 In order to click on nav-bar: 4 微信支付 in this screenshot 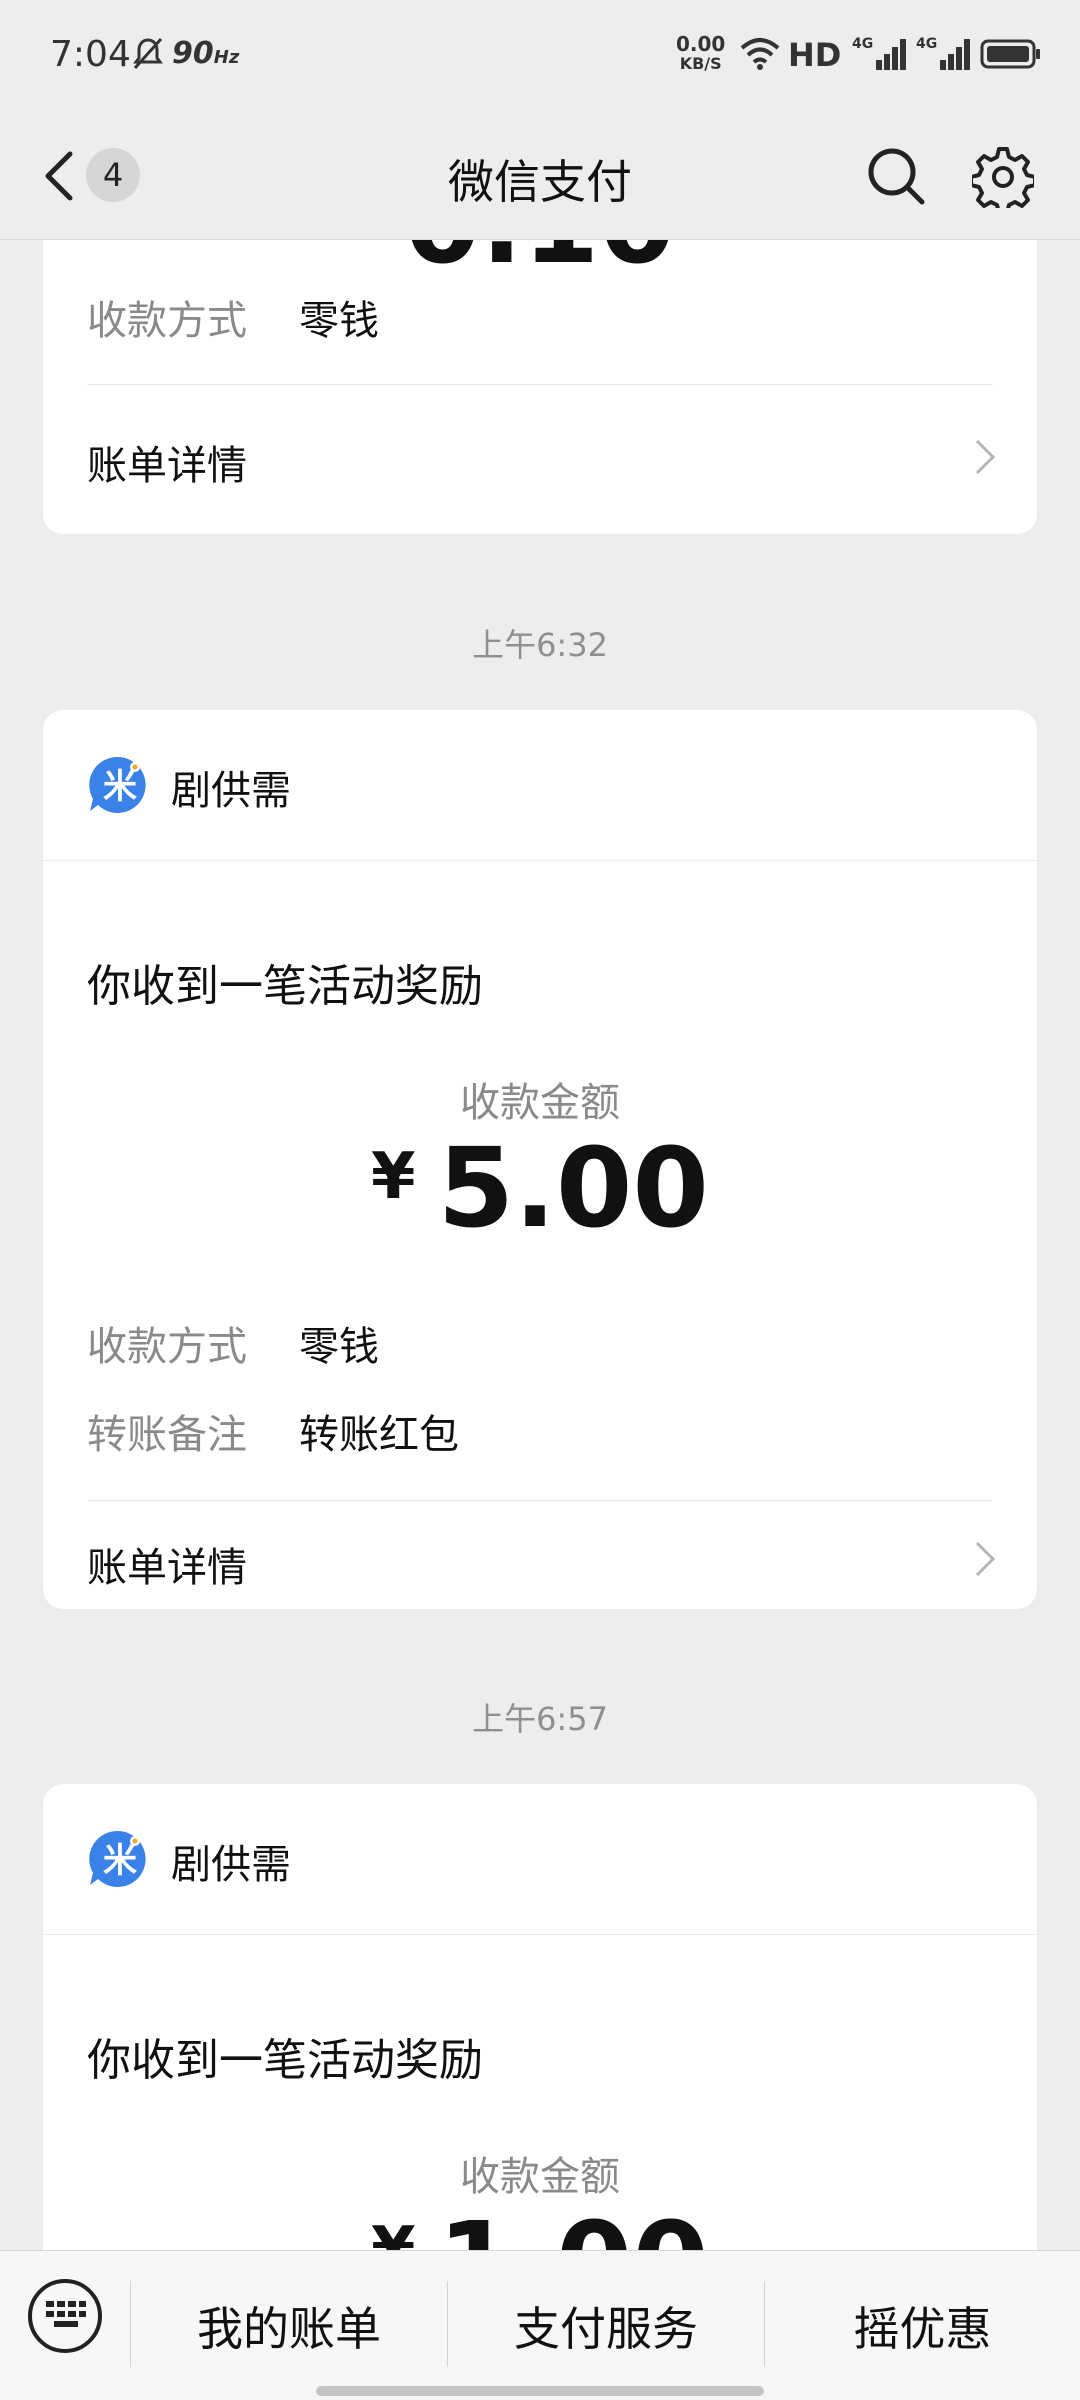, I will do `click(540, 176)`.